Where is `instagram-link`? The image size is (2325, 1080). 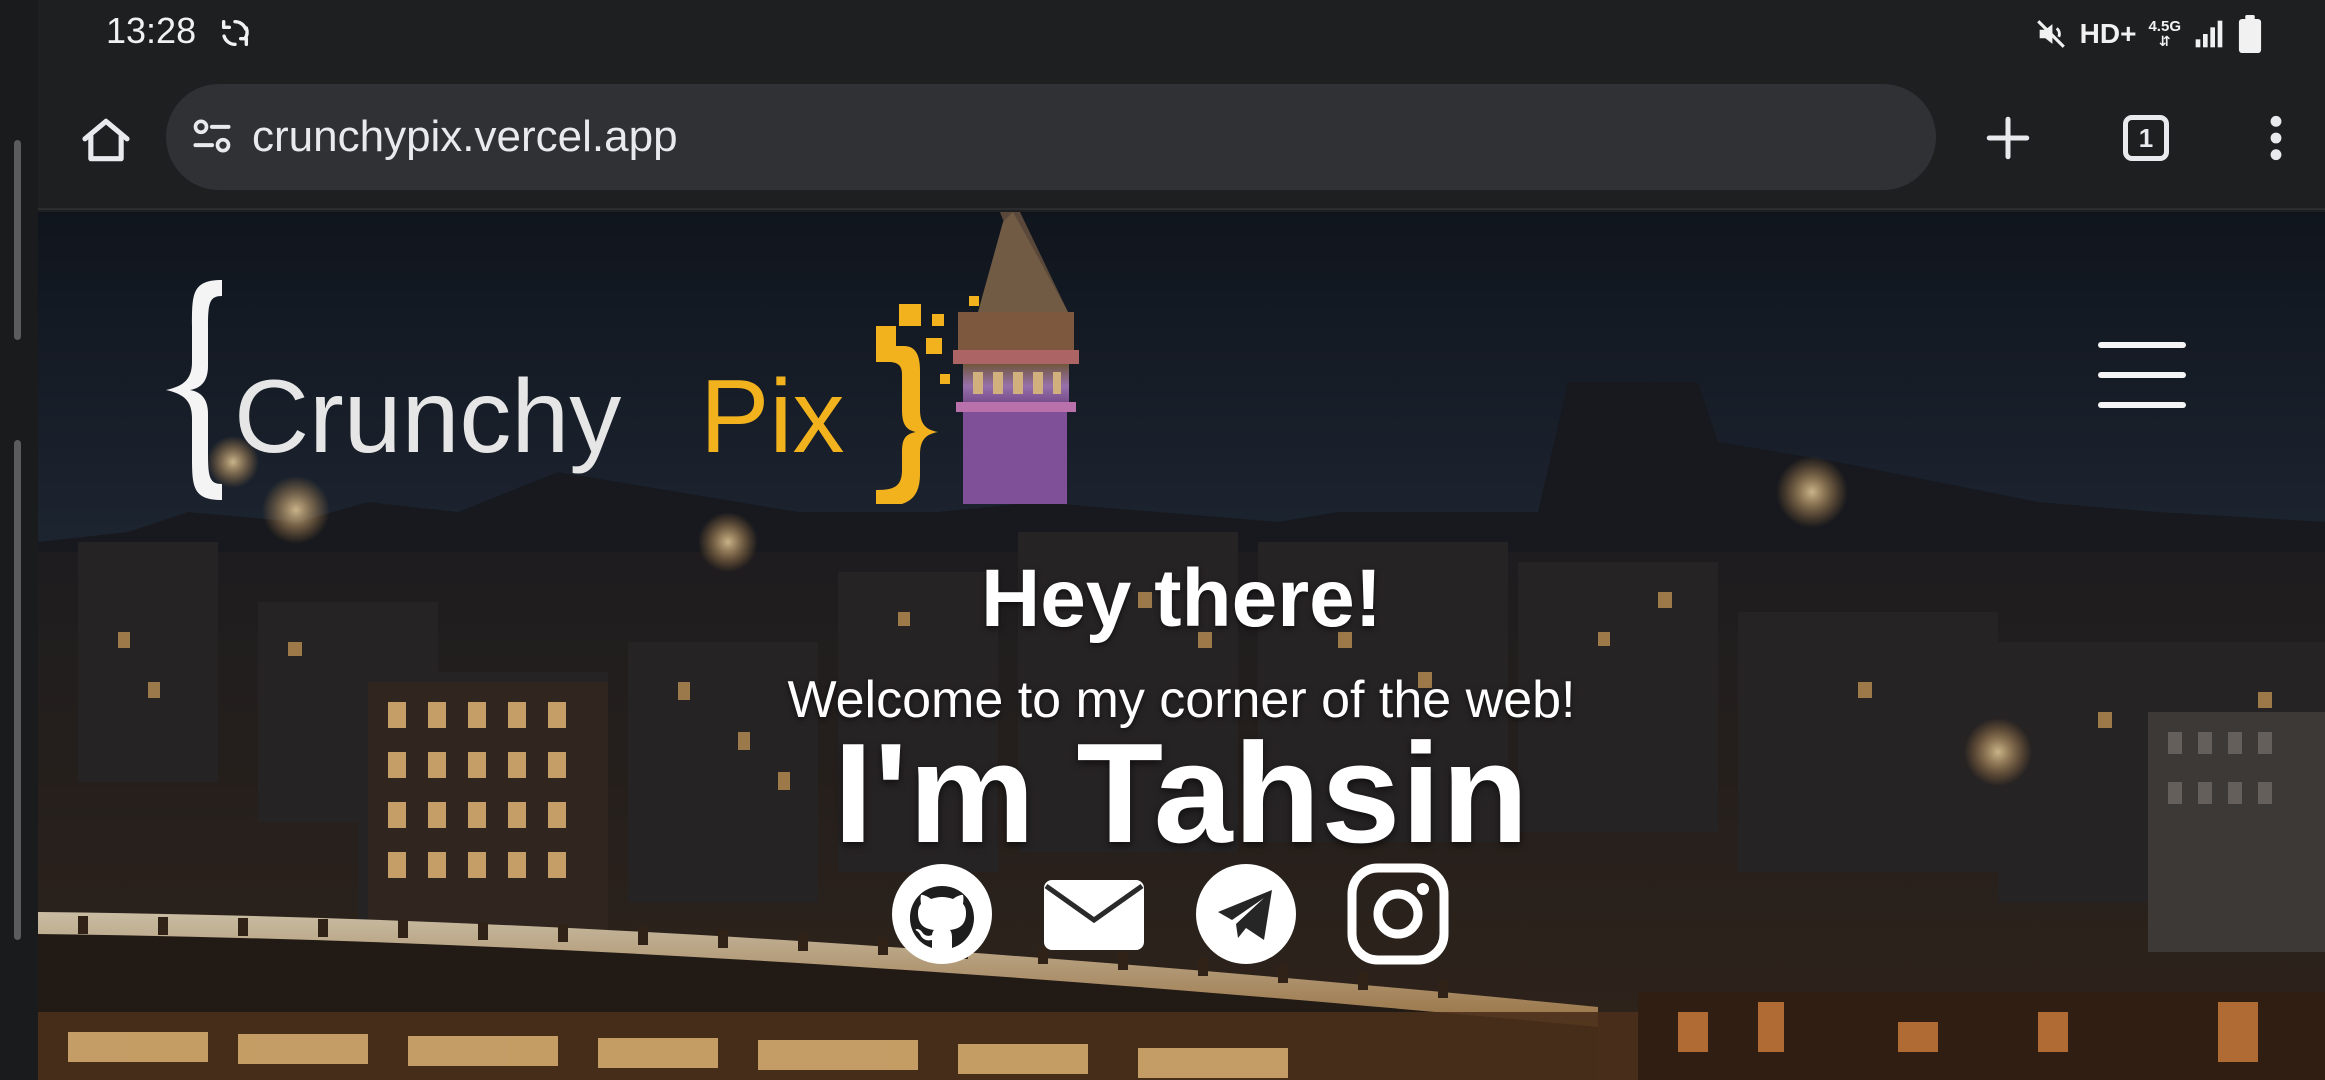 instagram-link is located at coordinates (1398, 914).